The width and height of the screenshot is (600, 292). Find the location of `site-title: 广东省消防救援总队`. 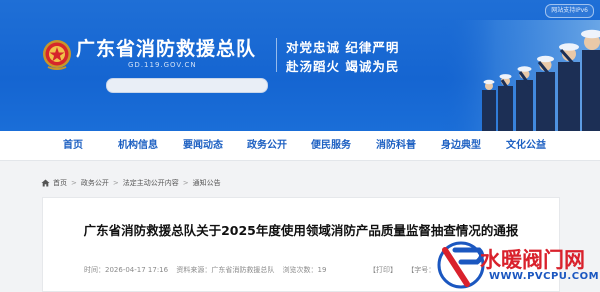

site-title: 广东省消防救援总队 is located at coordinates (166, 47).